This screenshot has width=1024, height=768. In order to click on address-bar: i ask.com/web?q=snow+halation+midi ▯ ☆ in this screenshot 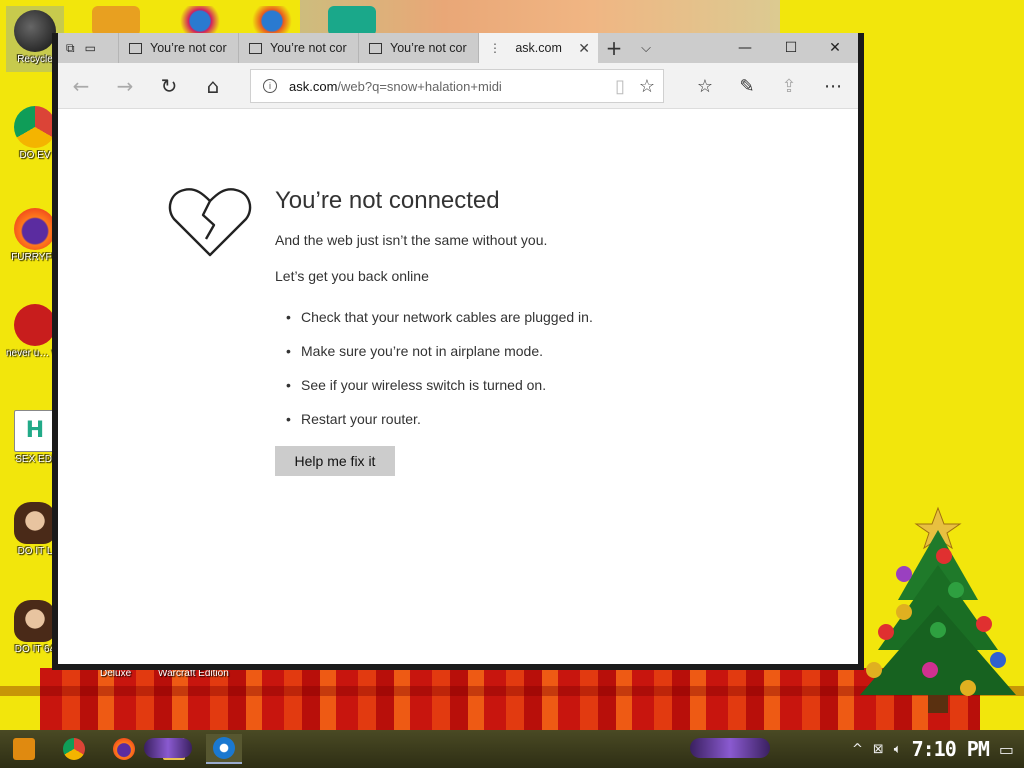, I will do `click(457, 86)`.